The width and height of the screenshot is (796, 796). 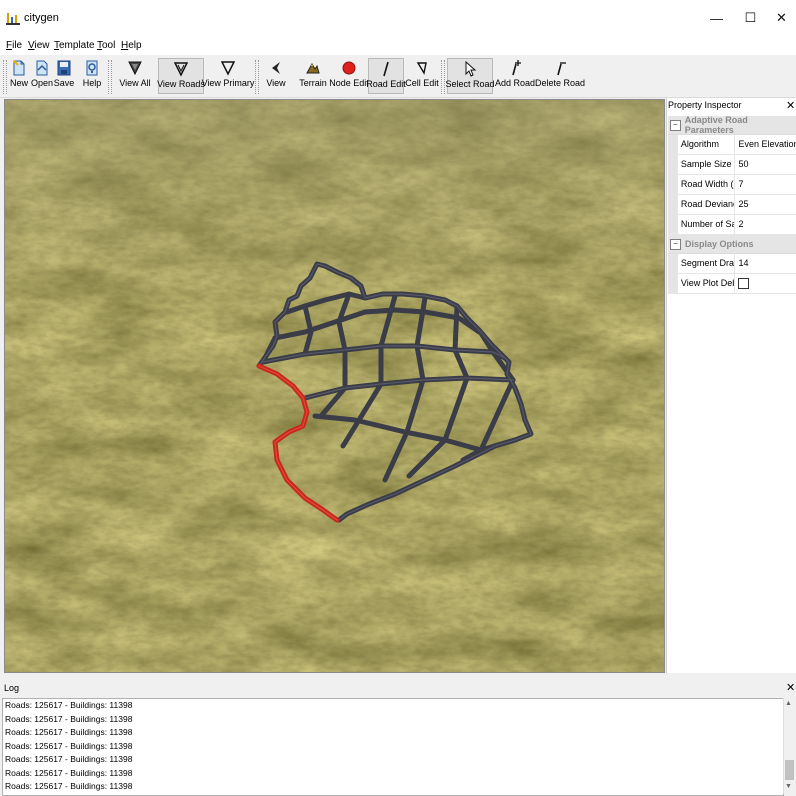 What do you see at coordinates (276, 76) in the screenshot?
I see `view-button: View` at bounding box center [276, 76].